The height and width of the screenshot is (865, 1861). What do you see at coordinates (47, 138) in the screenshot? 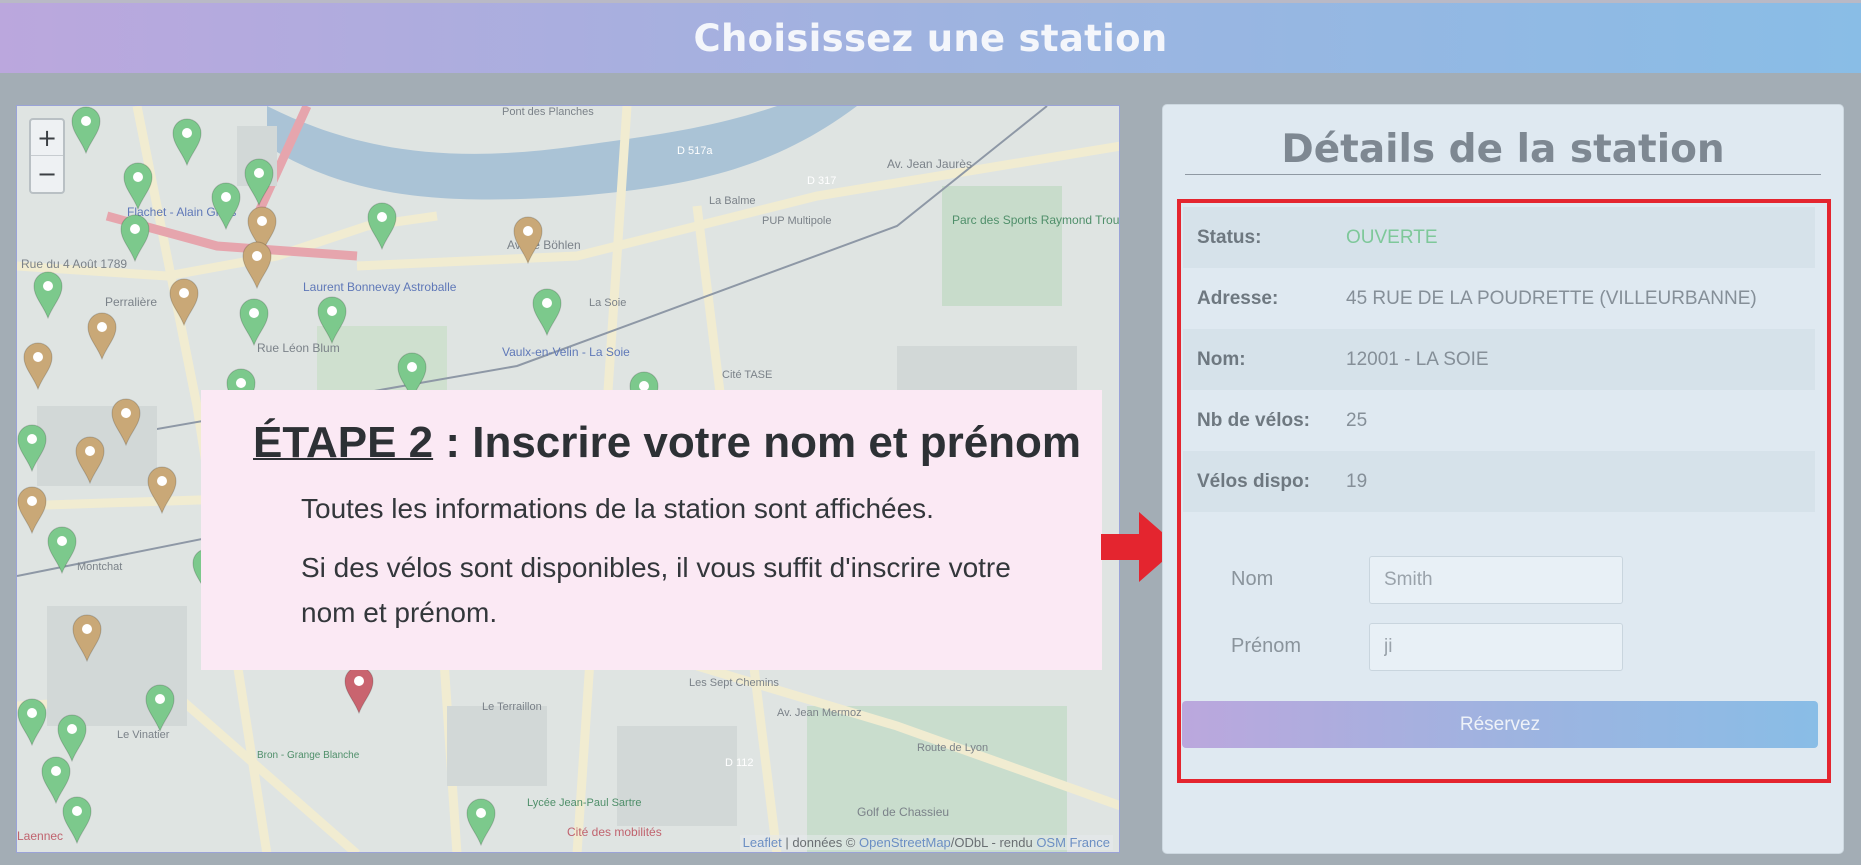
I see `zoom-in-button: +` at bounding box center [47, 138].